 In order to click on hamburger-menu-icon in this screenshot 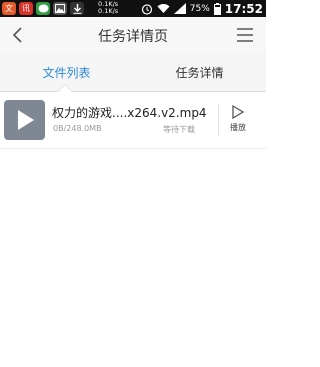, I will do `click(245, 35)`.